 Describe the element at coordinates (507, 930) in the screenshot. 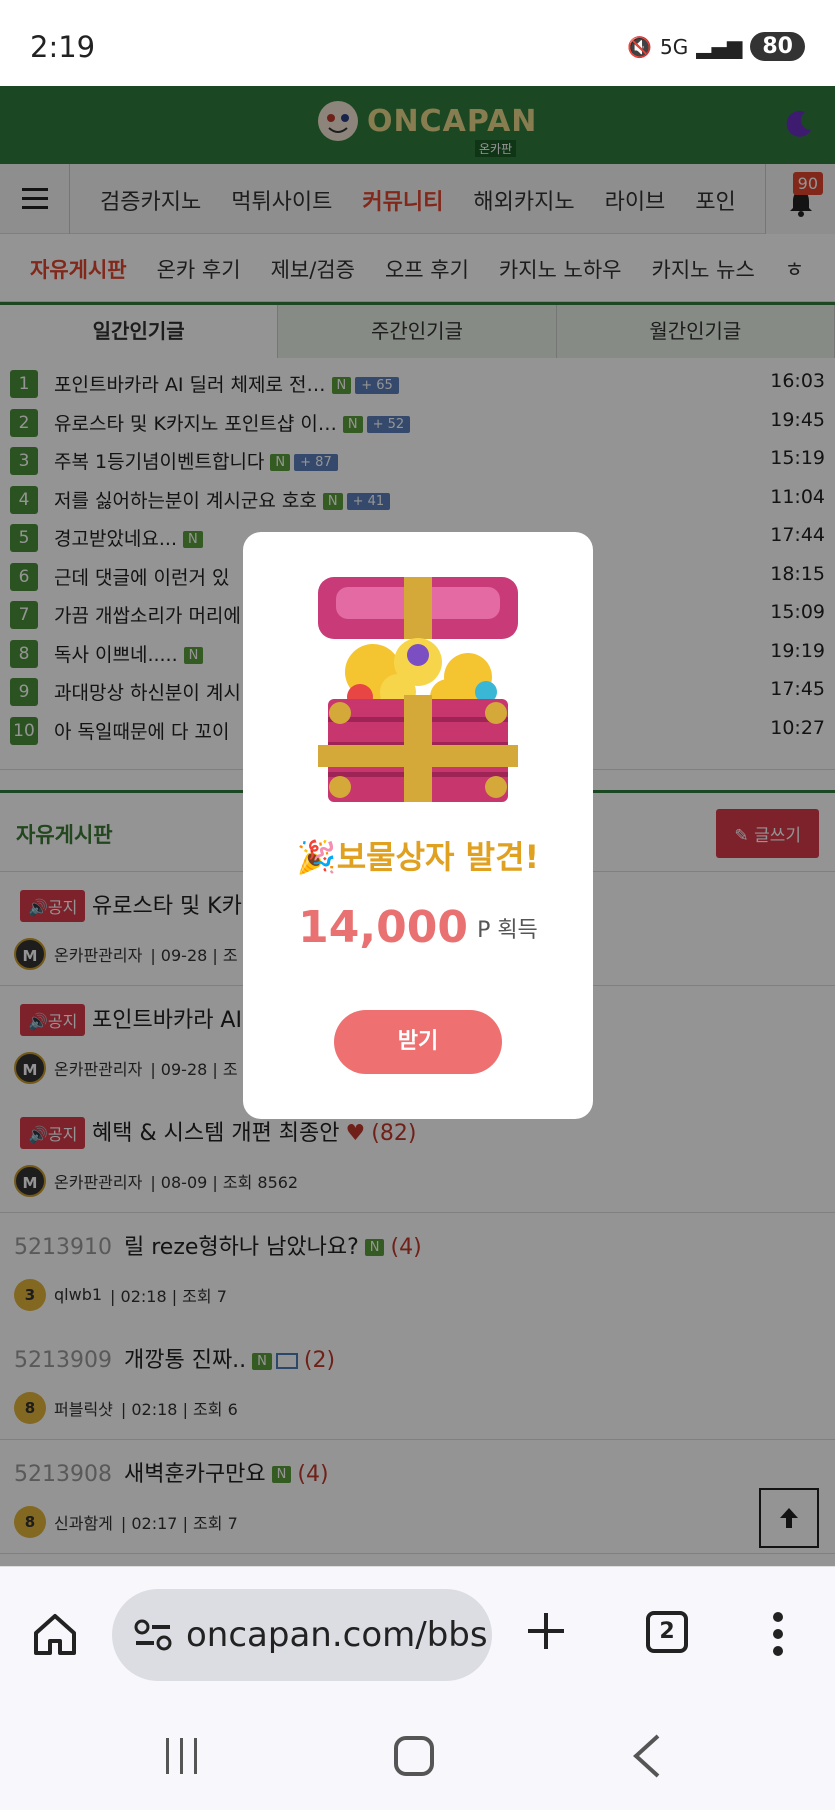

I see `reward-amount-unit: P 획득` at that location.